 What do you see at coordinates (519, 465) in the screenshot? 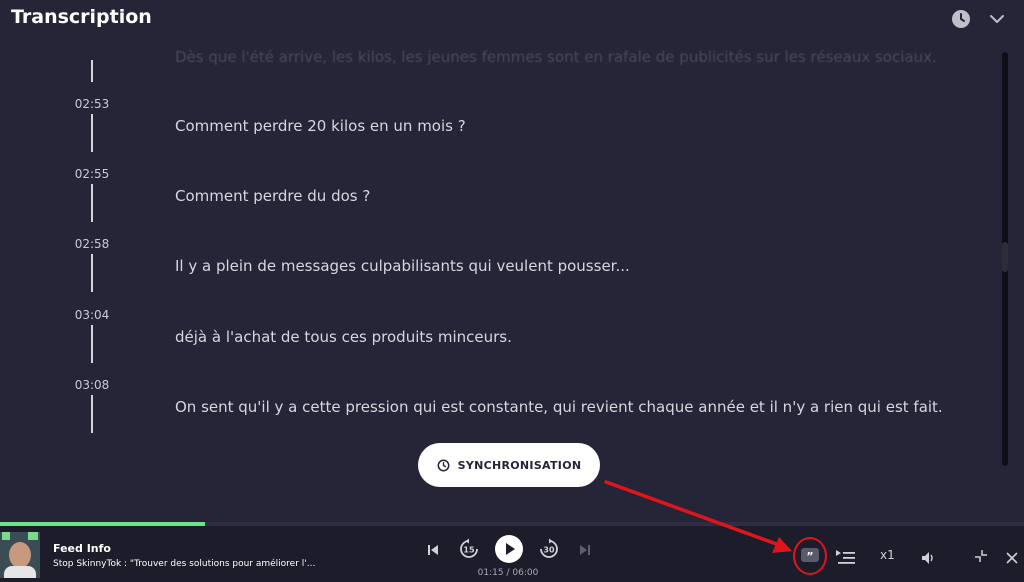
I see `synchronisation-label: SYNCHRONISATION` at bounding box center [519, 465].